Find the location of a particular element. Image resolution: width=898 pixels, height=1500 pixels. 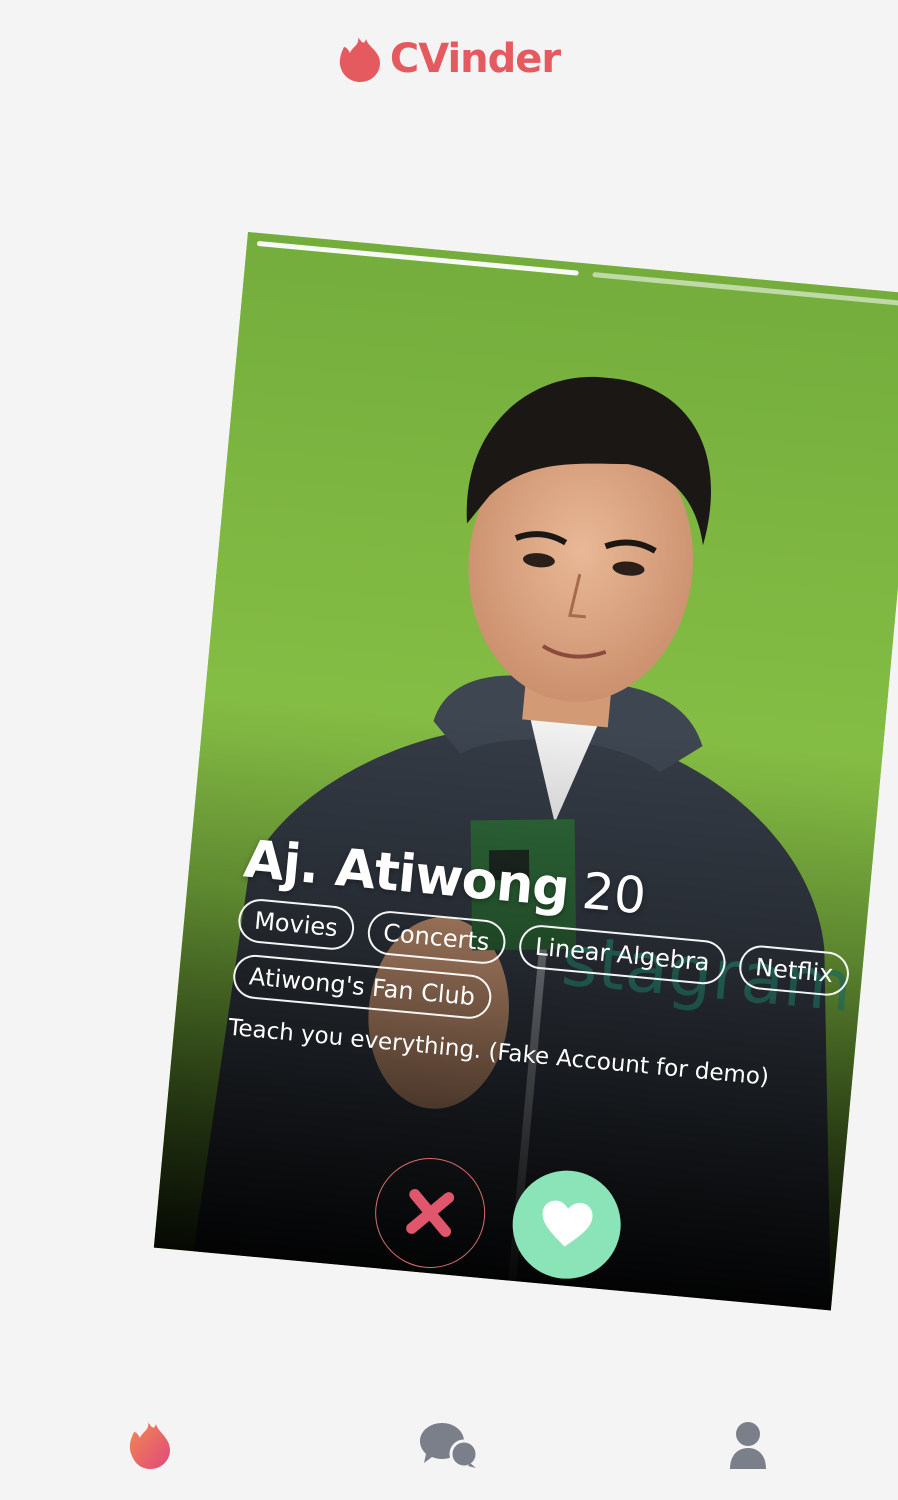

interest-tag: Concerts is located at coordinates (436, 937).